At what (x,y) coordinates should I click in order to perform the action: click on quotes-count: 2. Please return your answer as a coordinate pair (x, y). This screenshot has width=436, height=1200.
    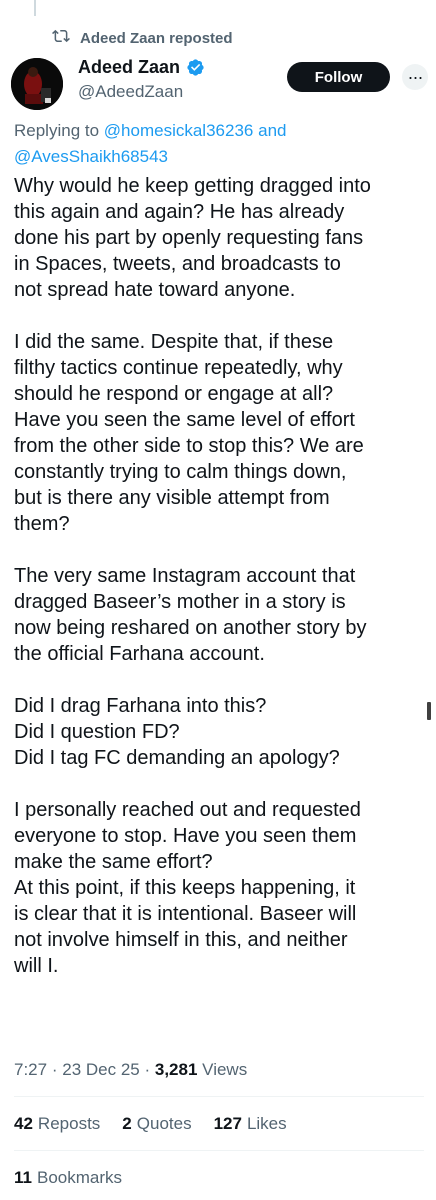
    Looking at the image, I should click on (127, 1123).